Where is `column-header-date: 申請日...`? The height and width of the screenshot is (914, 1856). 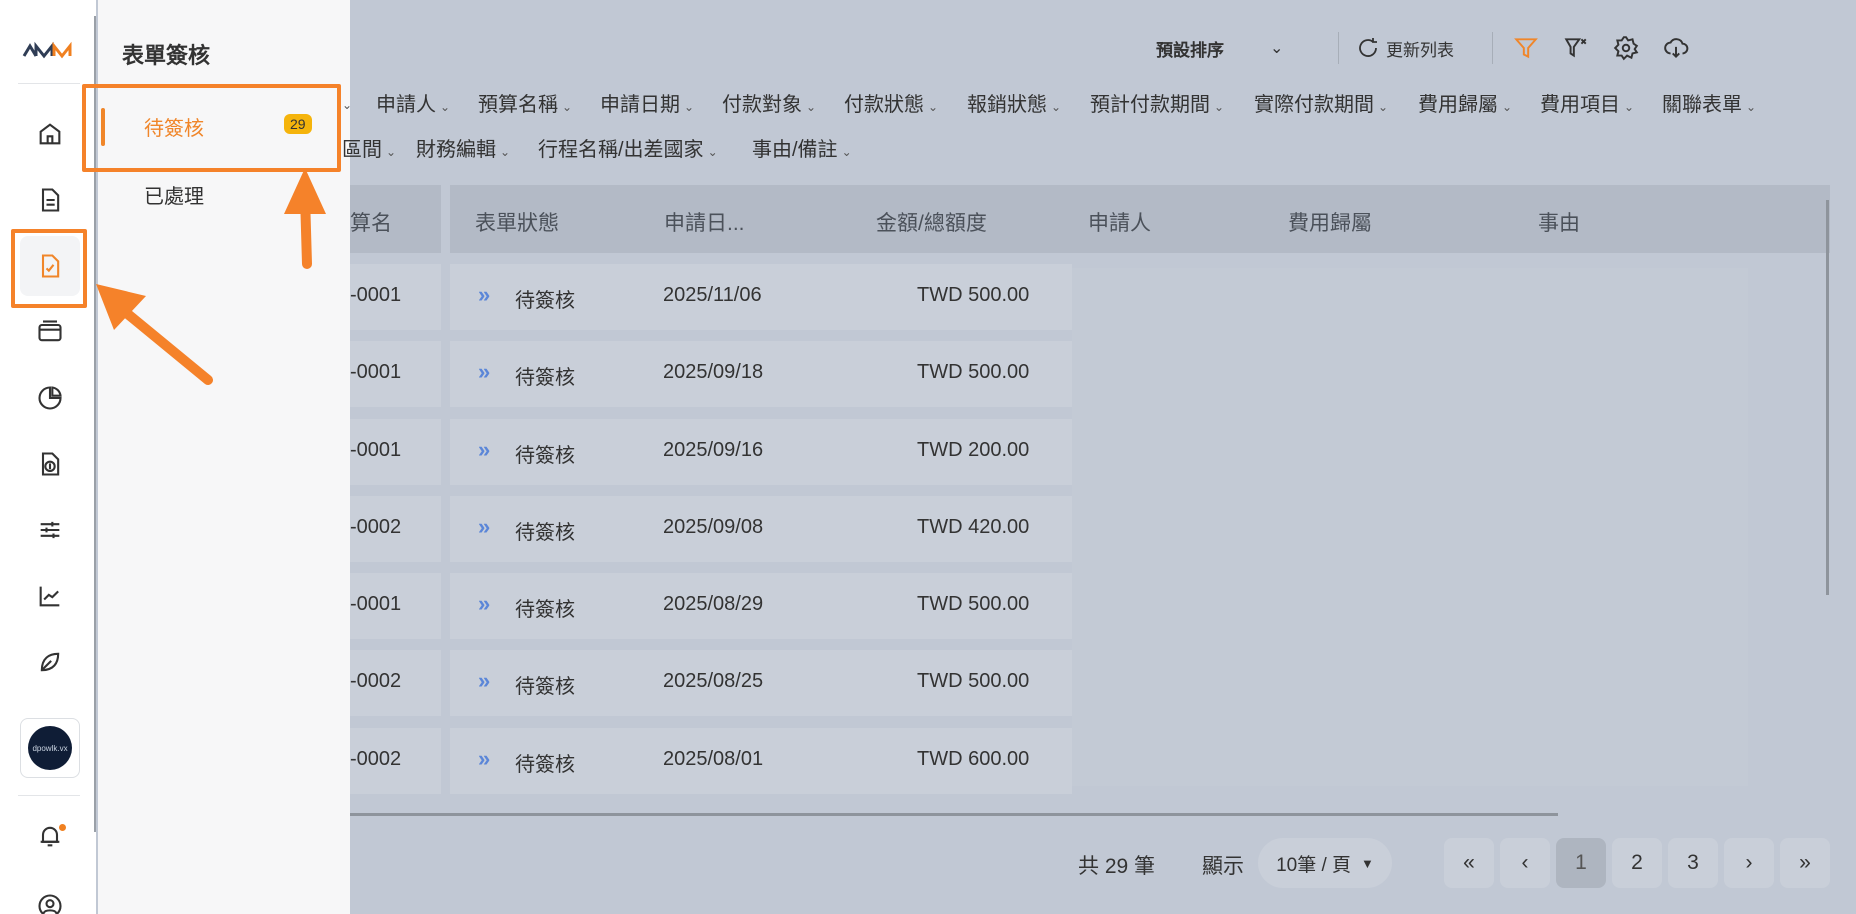
column-header-date: 申請日... is located at coordinates (704, 222).